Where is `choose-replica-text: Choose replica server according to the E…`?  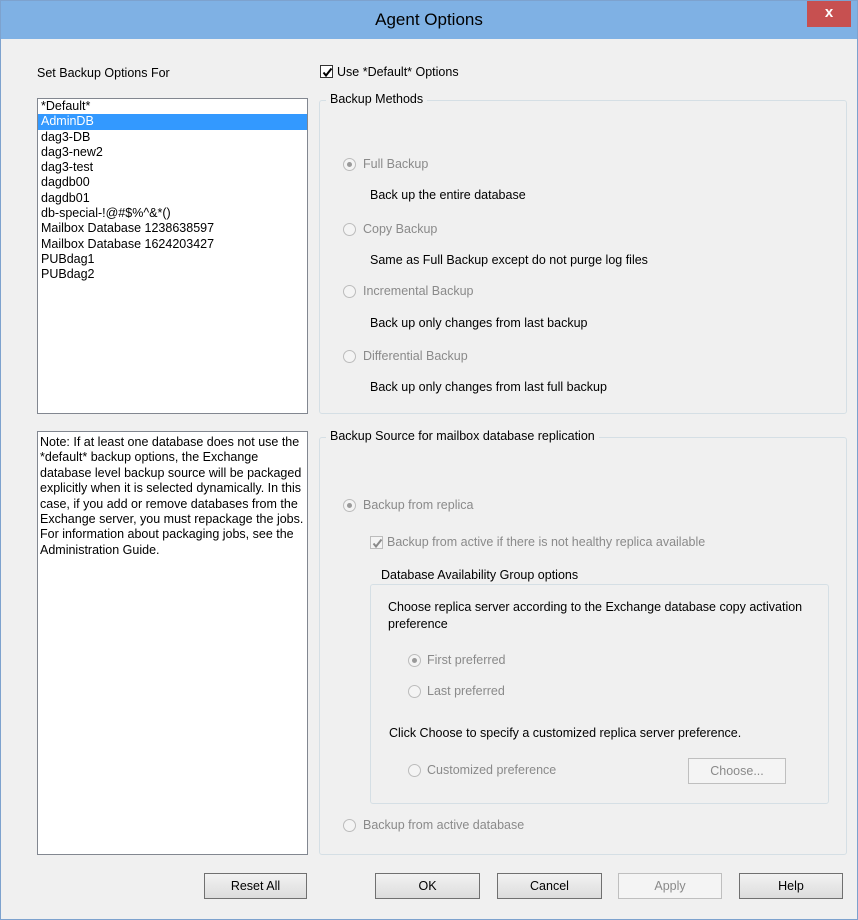 choose-replica-text: Choose replica server according to the E… is located at coordinates (595, 615).